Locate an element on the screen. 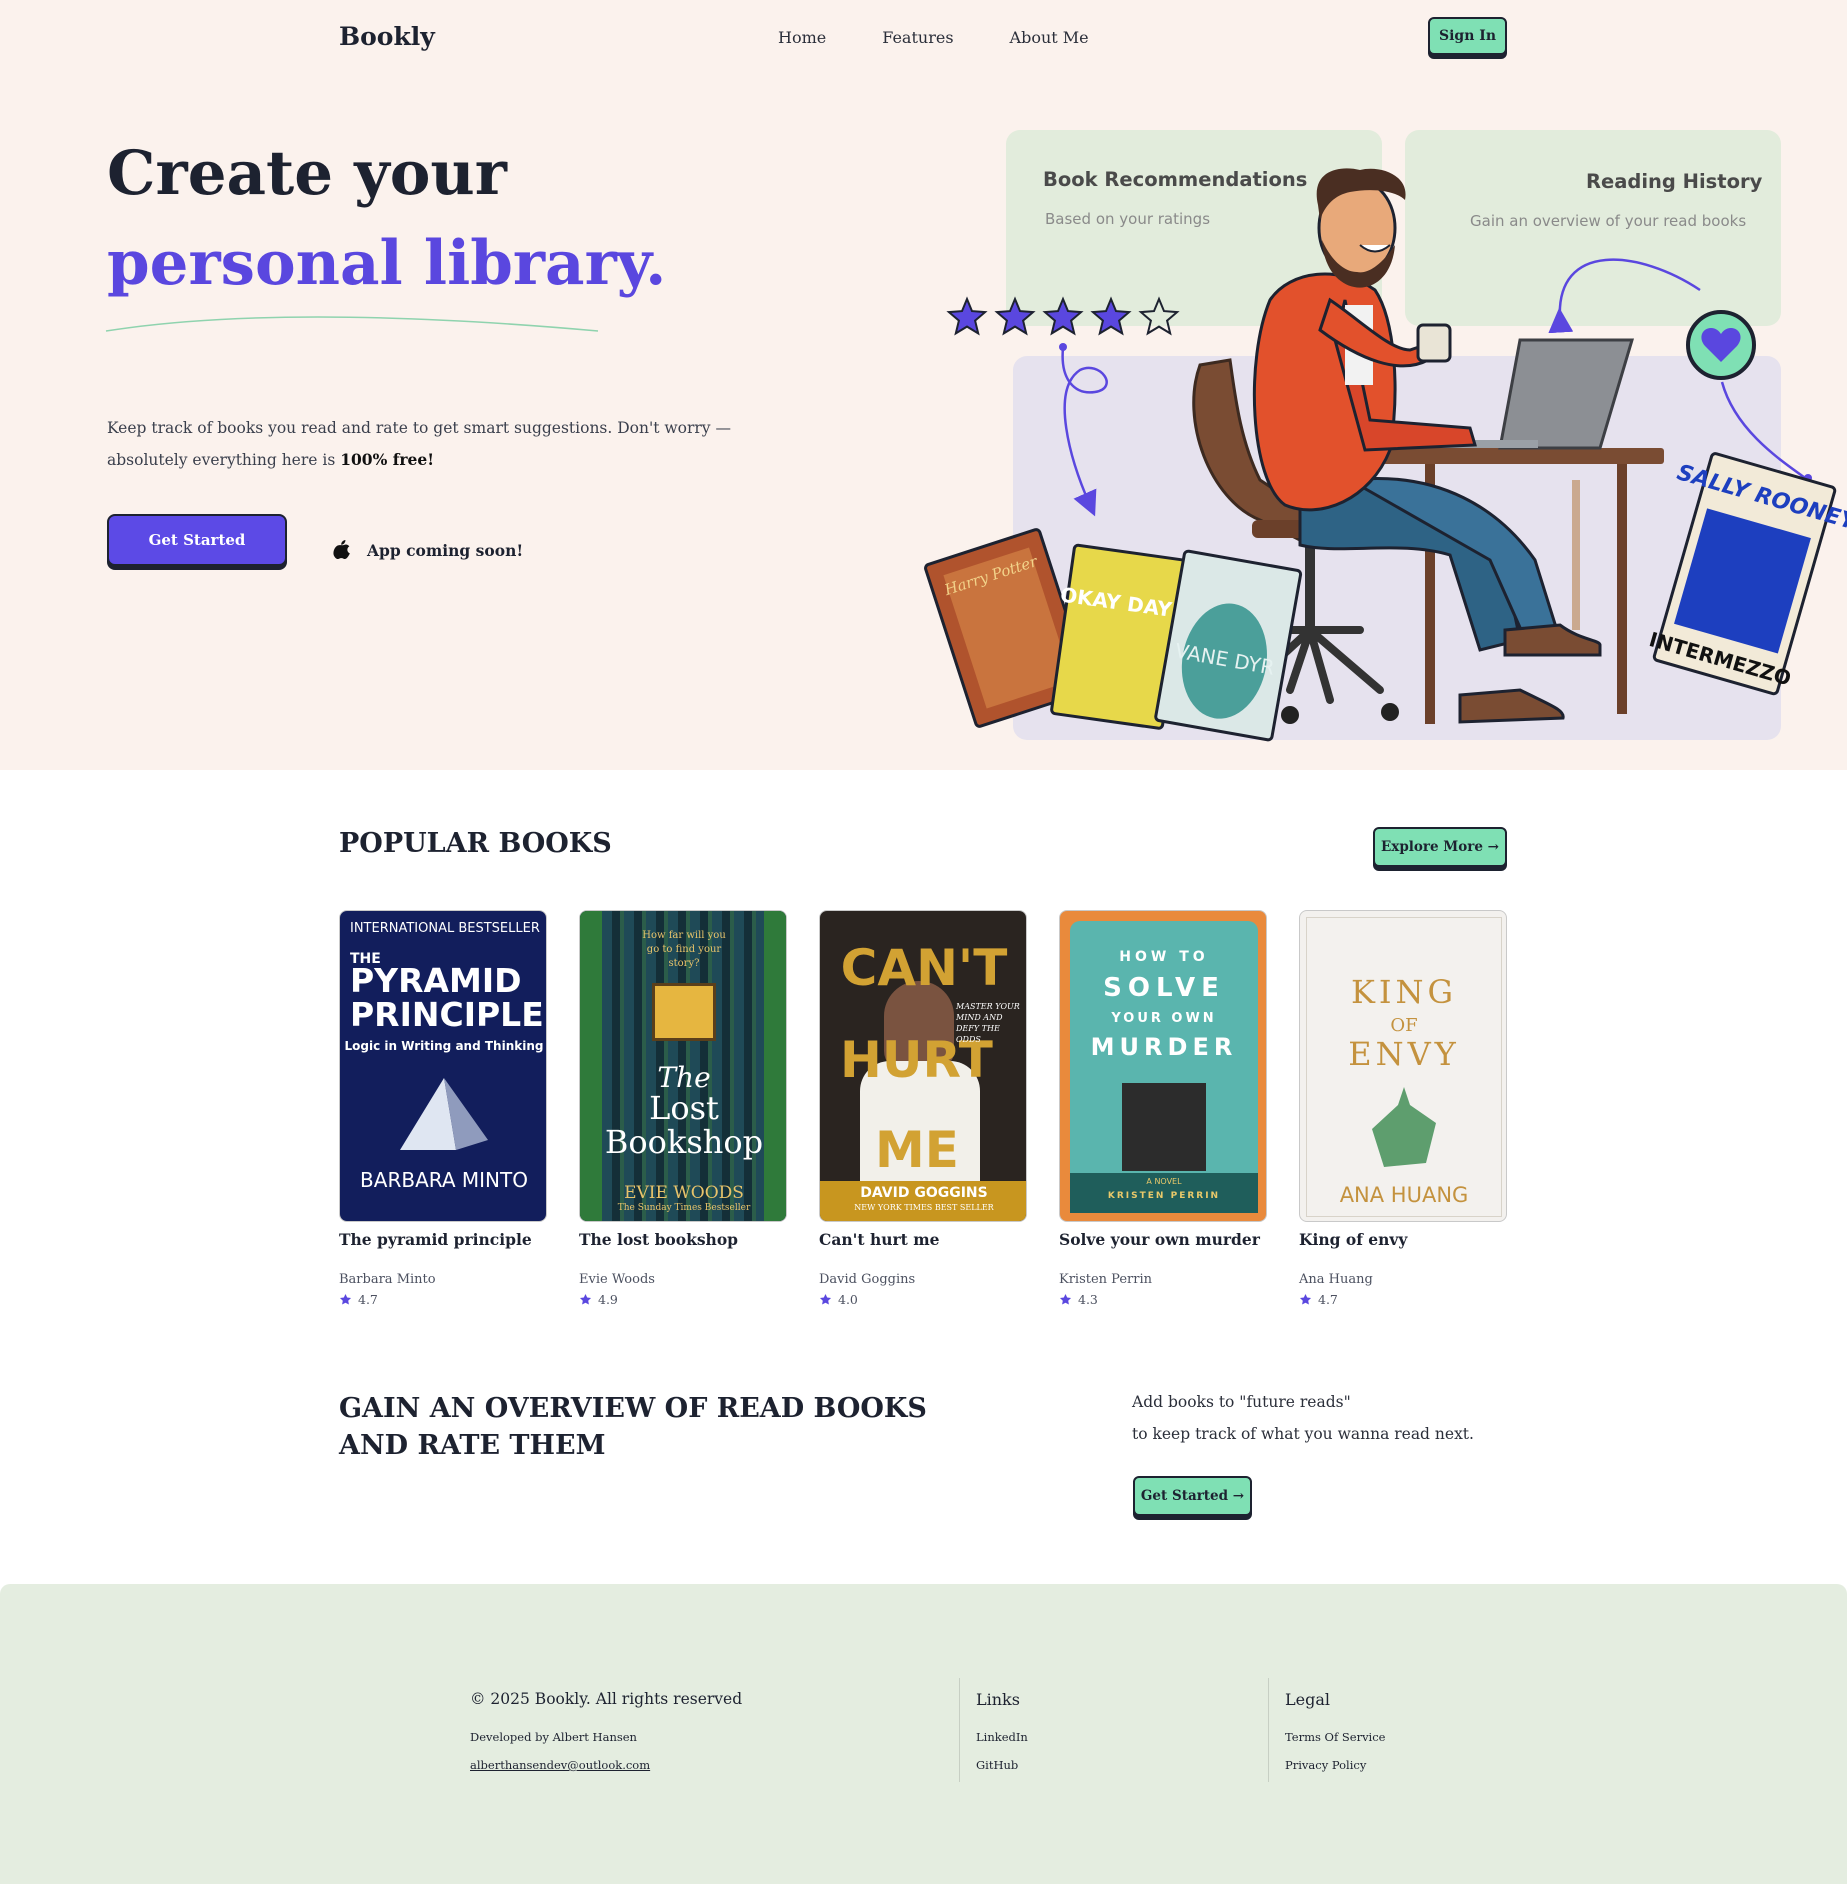 The width and height of the screenshot is (1847, 1884). footer-link-linkedin: LinkedIn is located at coordinates (1002, 1737).